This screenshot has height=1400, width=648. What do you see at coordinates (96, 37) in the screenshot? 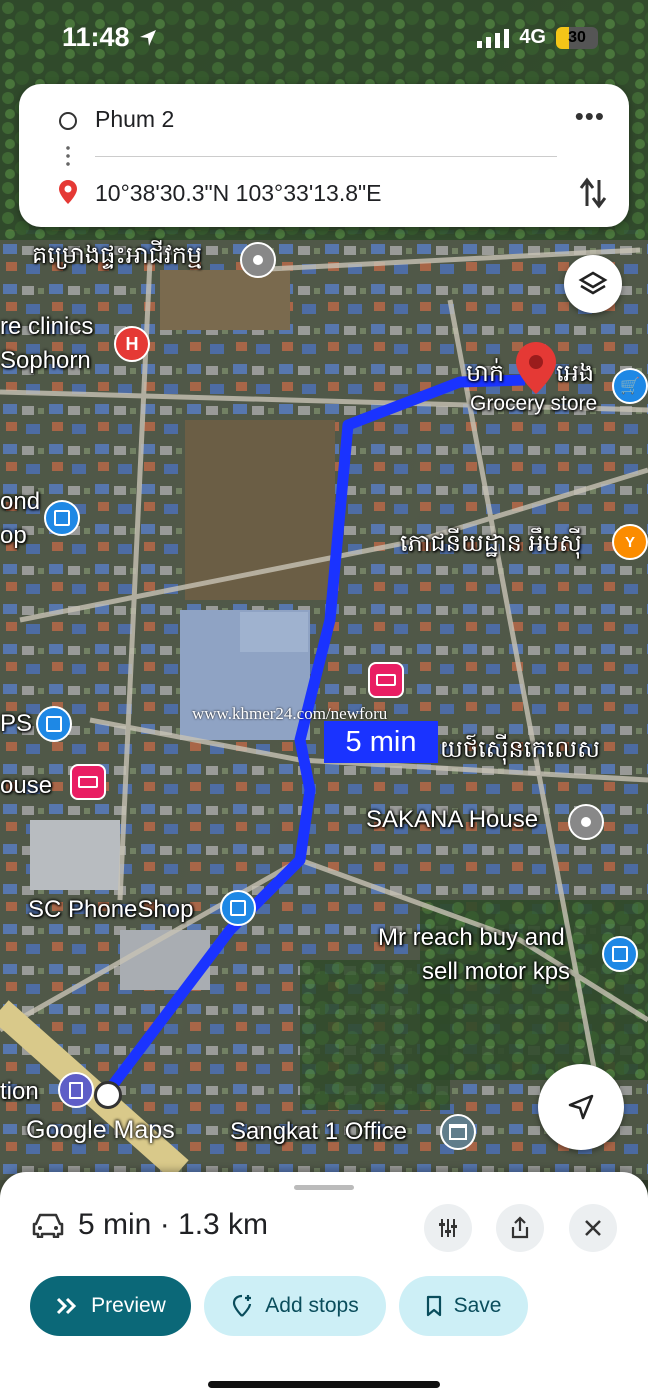
I see `status-time: 11:48` at bounding box center [96, 37].